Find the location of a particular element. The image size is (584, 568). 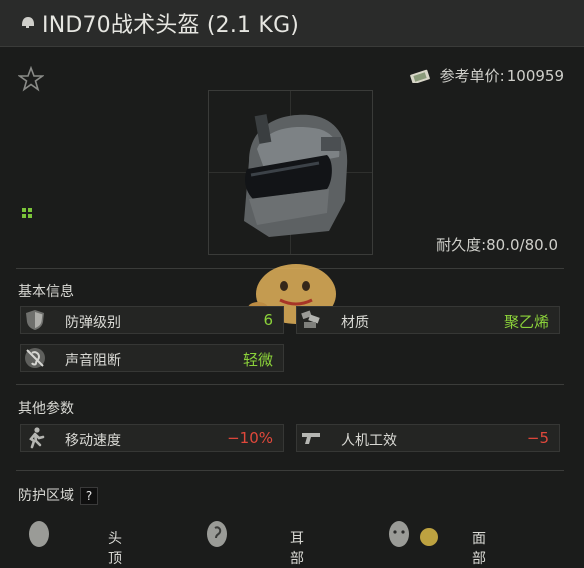

helmet-image is located at coordinates (296, 175).